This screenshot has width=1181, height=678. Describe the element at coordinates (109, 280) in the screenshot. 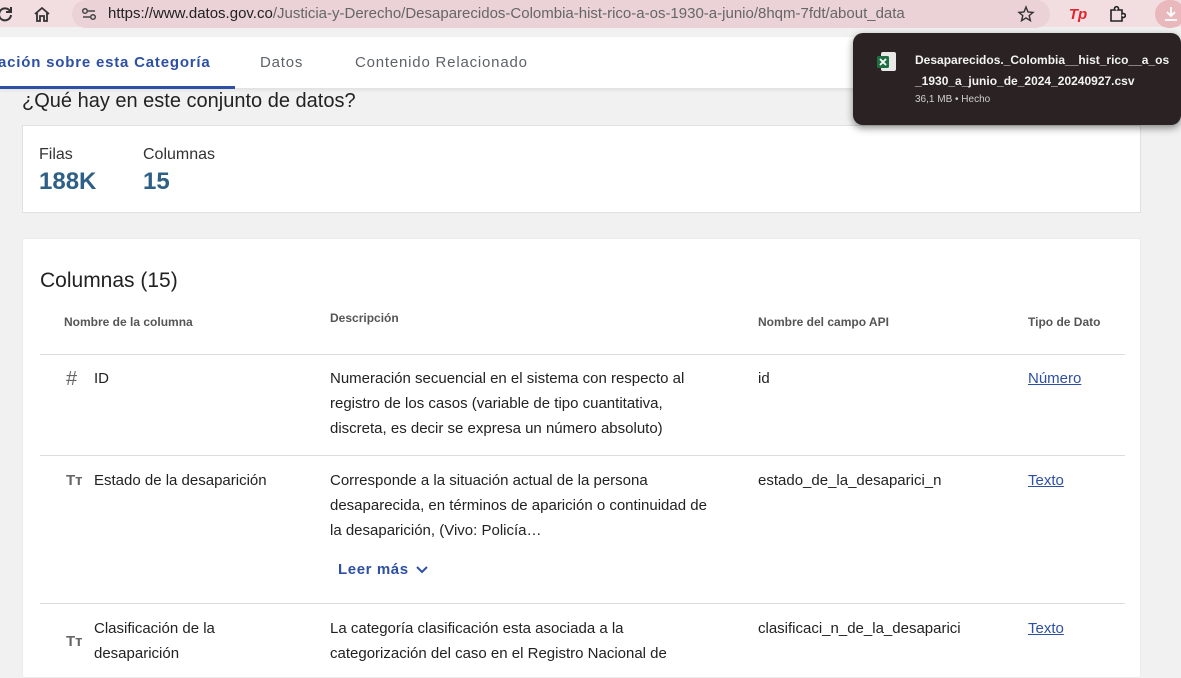

I see `columns-title: Columnas (15)` at that location.